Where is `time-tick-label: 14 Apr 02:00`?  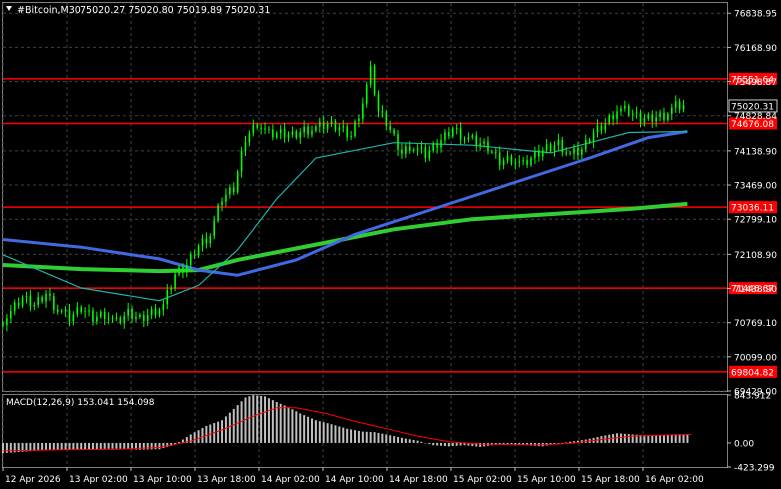 time-tick-label: 14 Apr 02:00 is located at coordinates (290, 480).